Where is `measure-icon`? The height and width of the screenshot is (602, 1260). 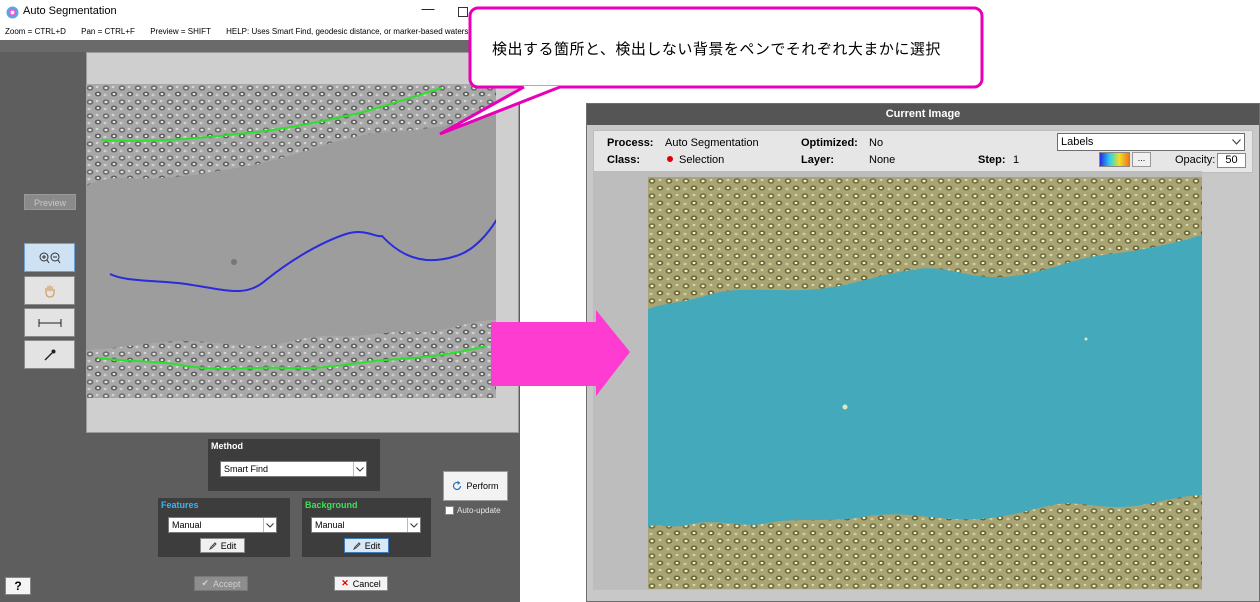 measure-icon is located at coordinates (49, 322).